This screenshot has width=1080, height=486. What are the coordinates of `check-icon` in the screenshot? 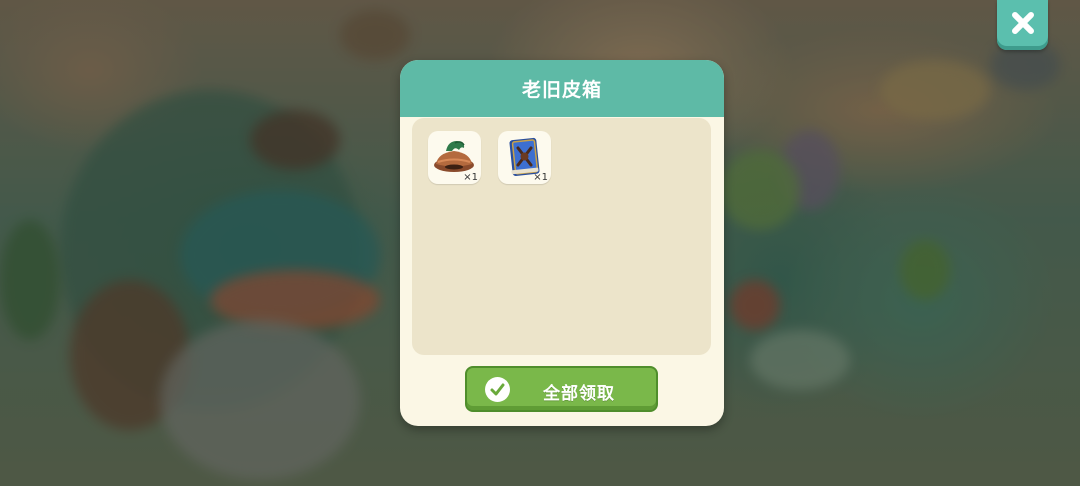 It's located at (497, 389).